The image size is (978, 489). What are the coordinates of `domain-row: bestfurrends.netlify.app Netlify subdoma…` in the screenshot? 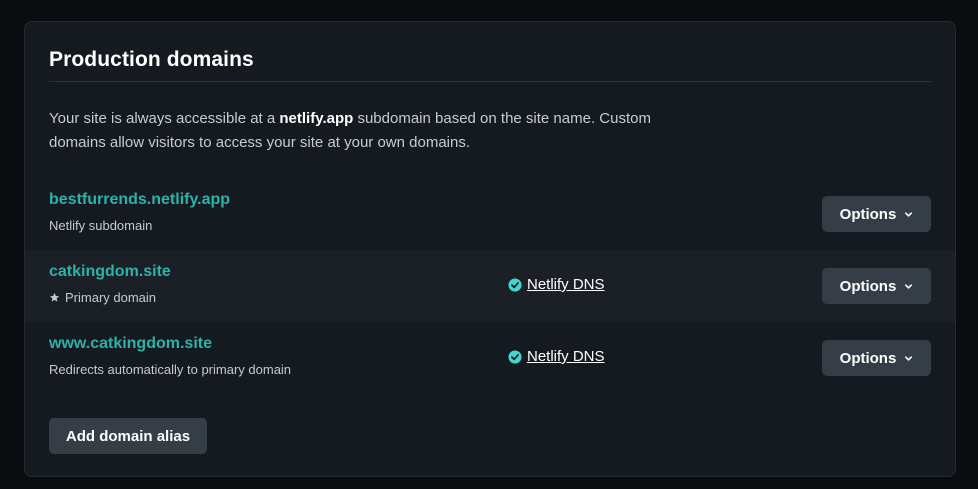 It's located at (490, 214).